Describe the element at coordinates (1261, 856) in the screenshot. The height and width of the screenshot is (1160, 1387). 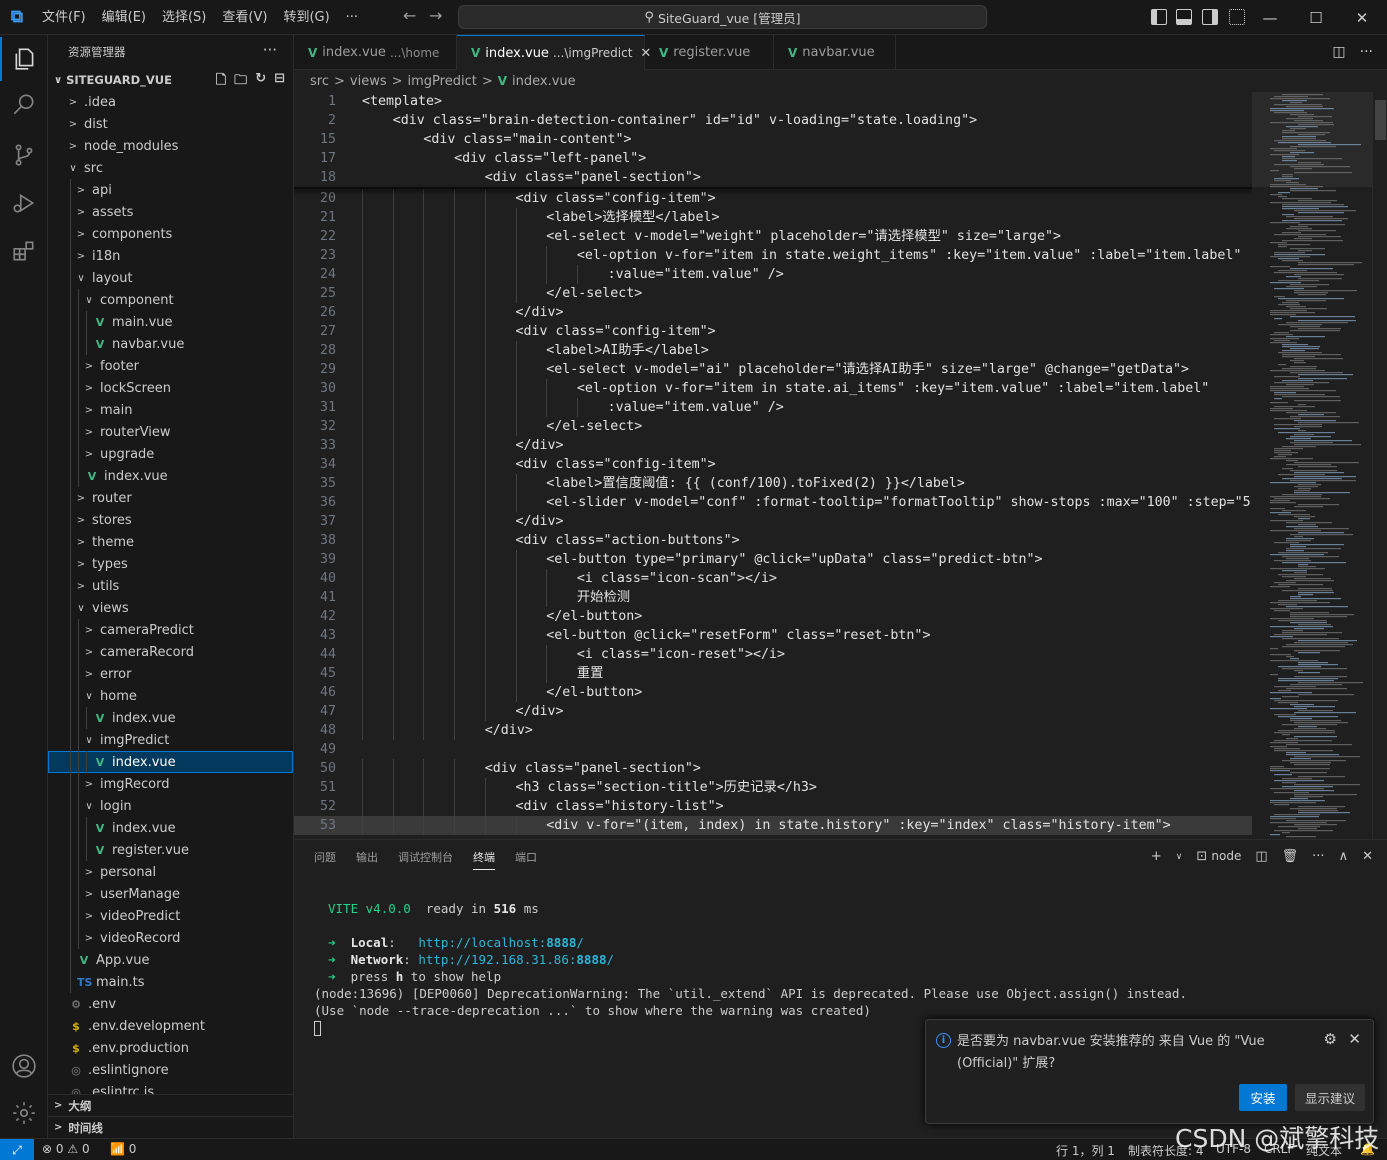
I see `split-terminal-icon: ◫` at that location.